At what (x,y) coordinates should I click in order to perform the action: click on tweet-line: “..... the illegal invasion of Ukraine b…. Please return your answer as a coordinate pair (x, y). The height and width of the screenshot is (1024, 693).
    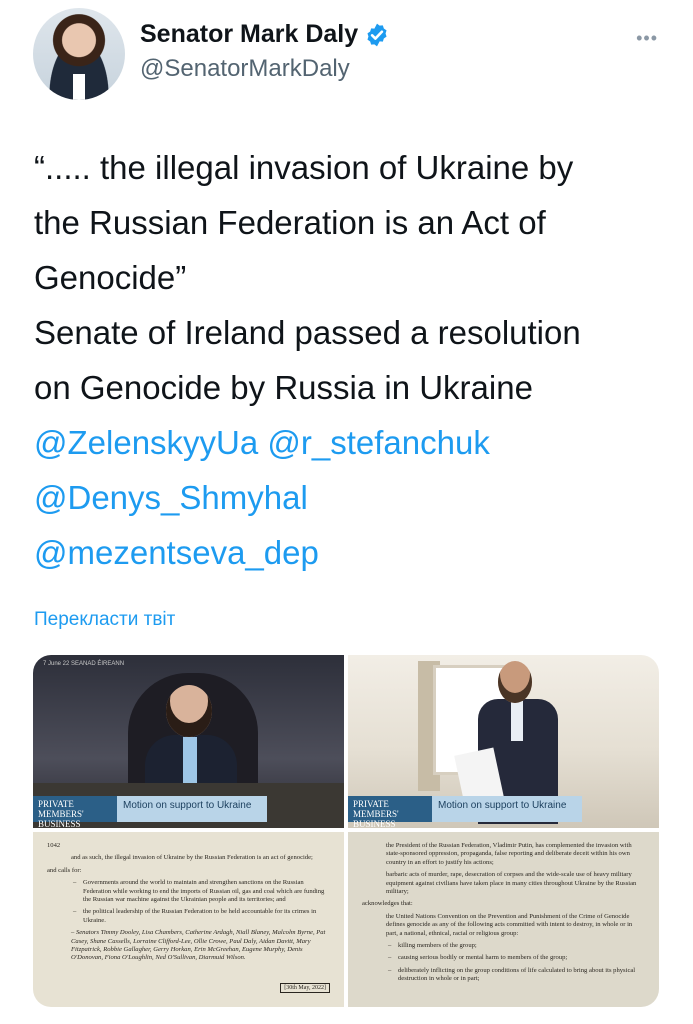
    Looking at the image, I should click on (304, 167).